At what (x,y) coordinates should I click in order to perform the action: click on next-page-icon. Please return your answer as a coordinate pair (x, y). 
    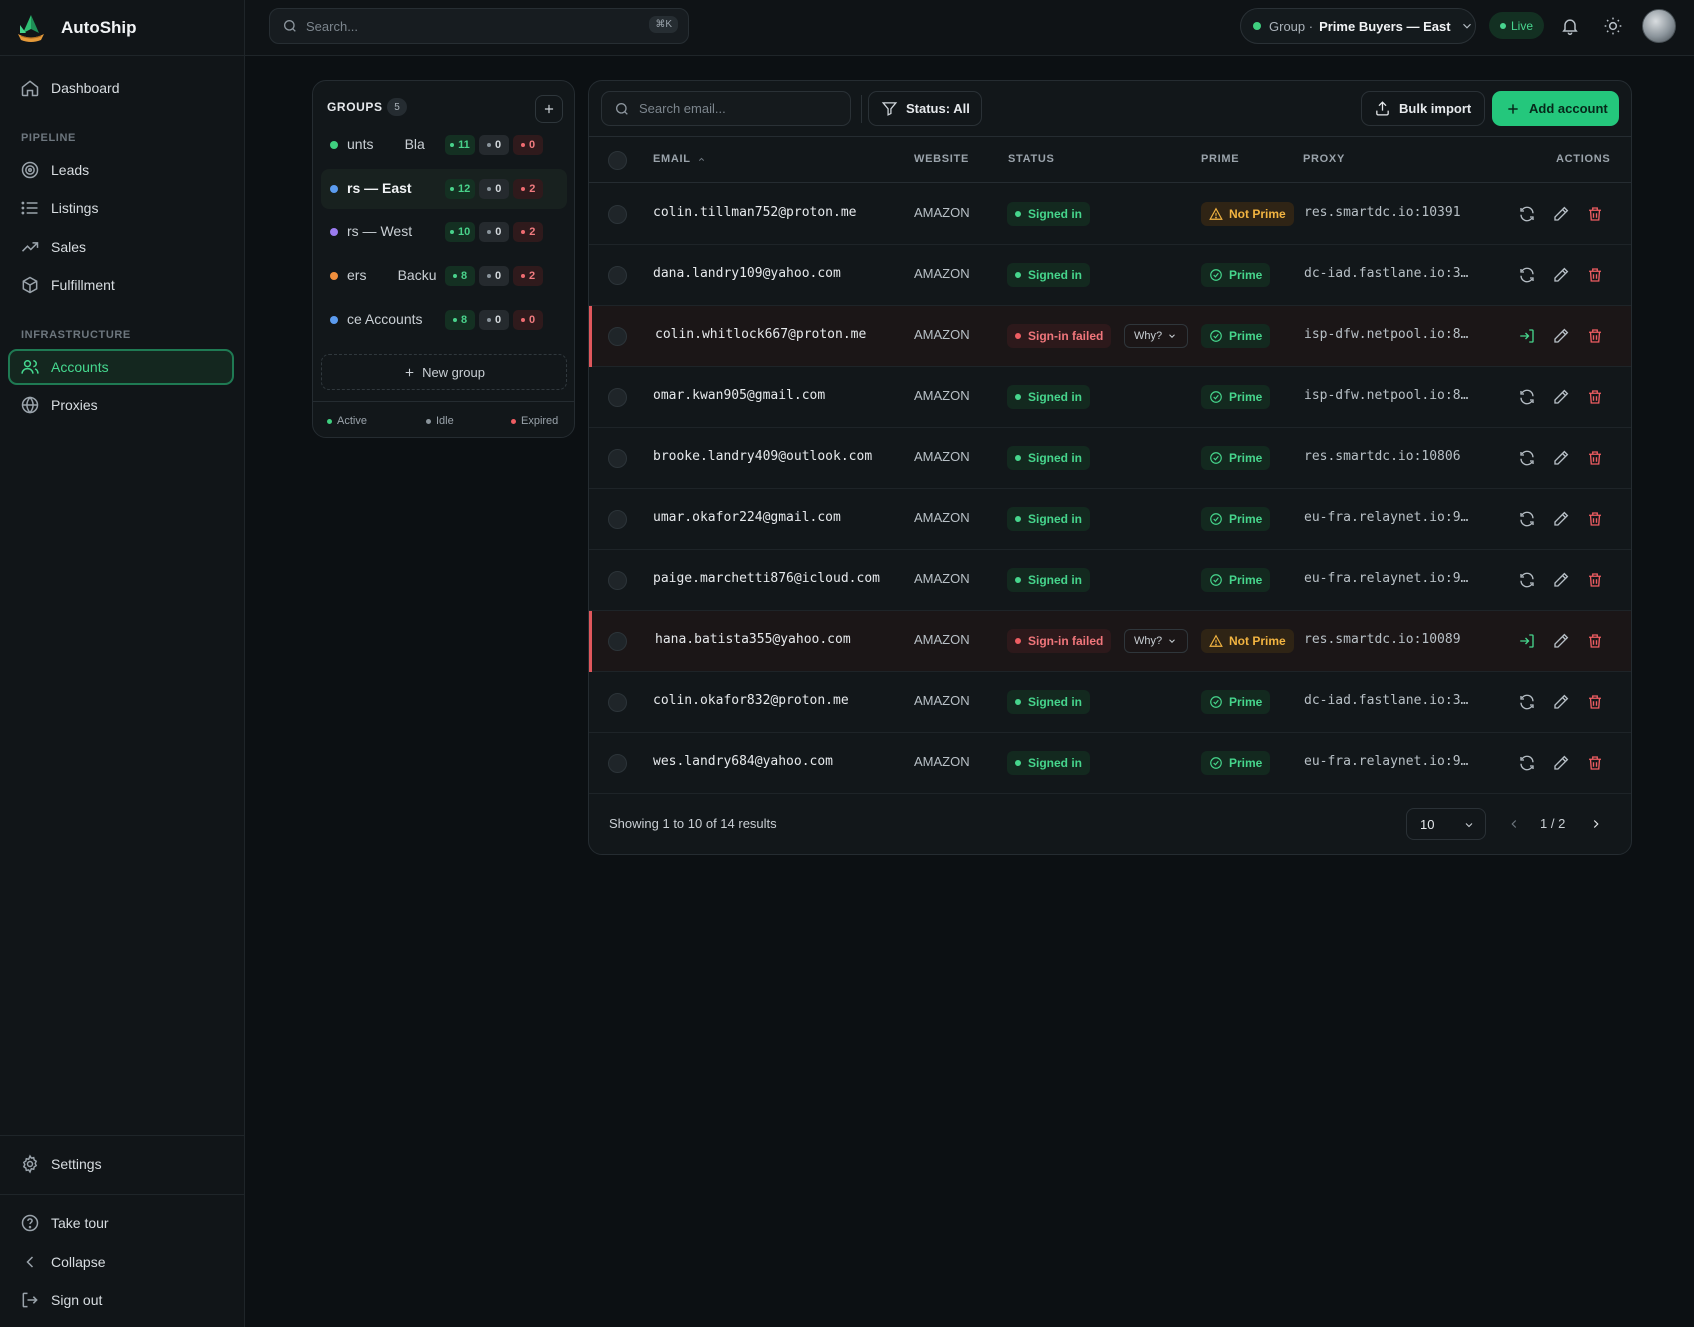
    Looking at the image, I should click on (1596, 824).